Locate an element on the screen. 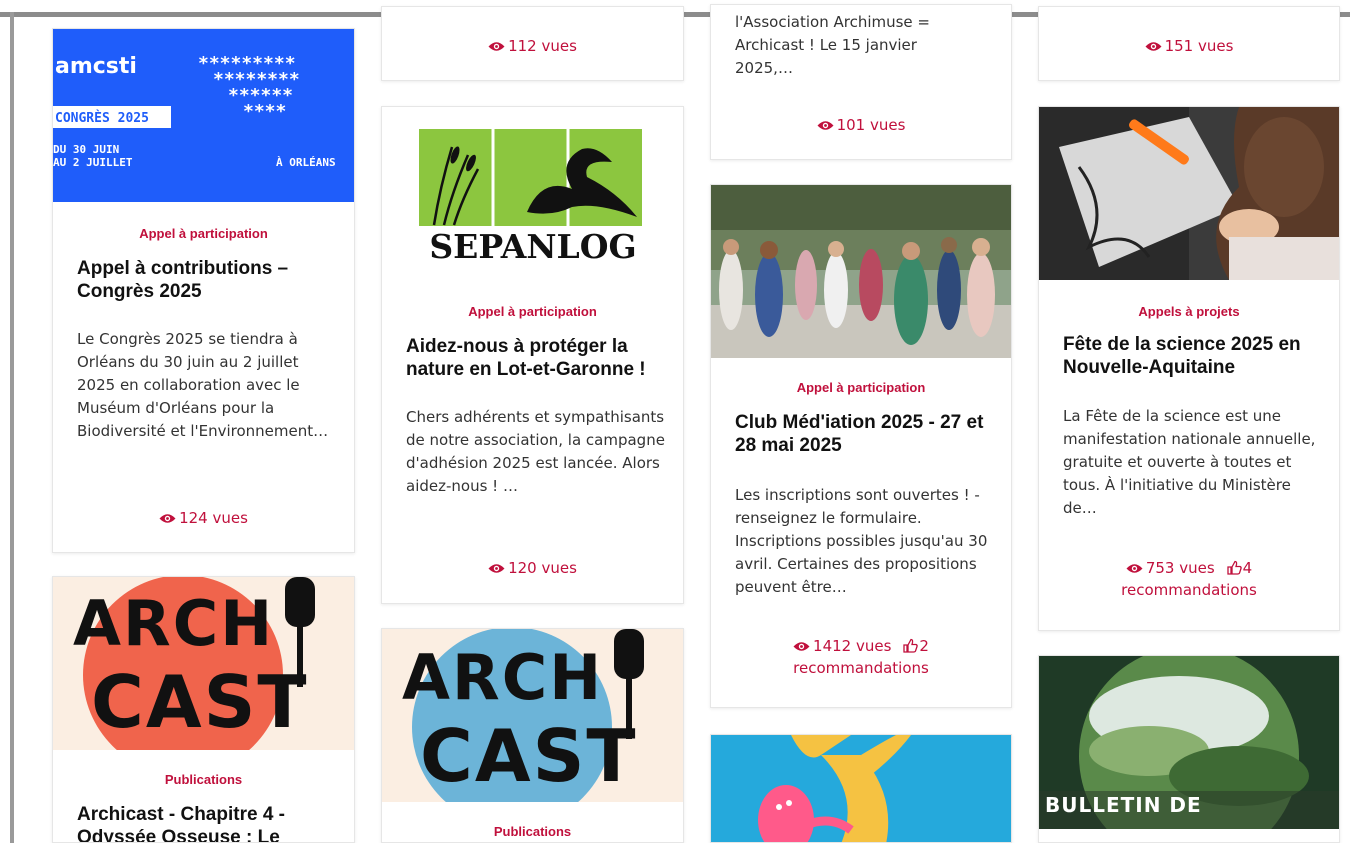  sepanlog-text: SEPANLOG is located at coordinates (532, 246).